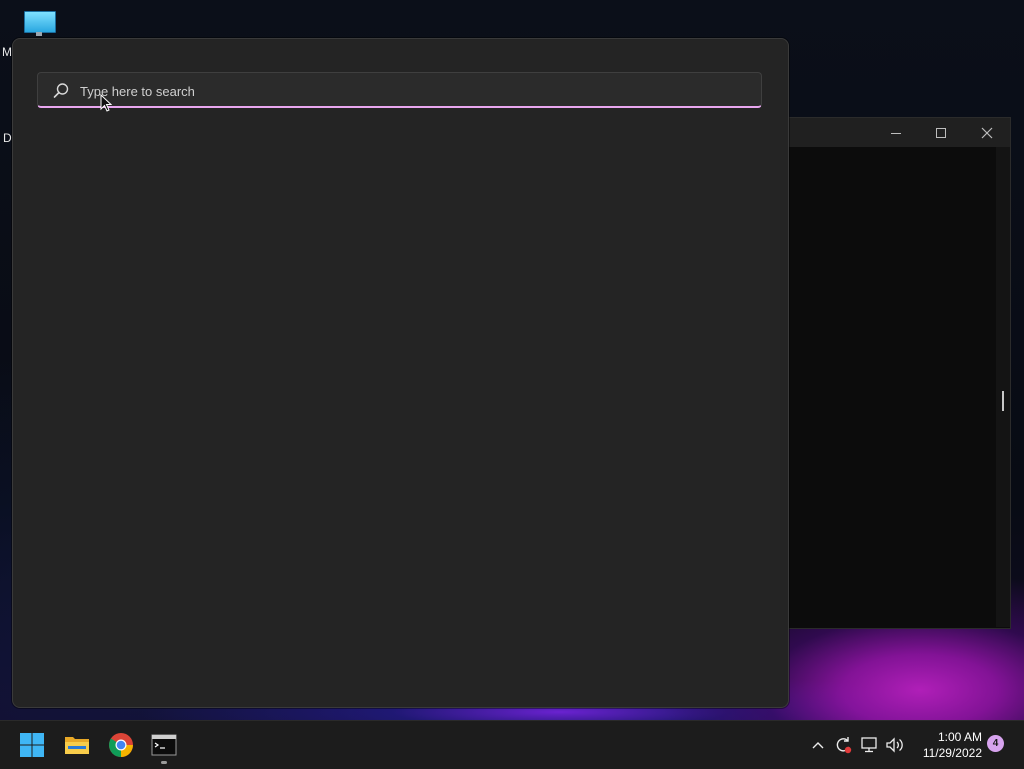  What do you see at coordinates (7, 138) in the screenshot?
I see `desktop-icon-label: D` at bounding box center [7, 138].